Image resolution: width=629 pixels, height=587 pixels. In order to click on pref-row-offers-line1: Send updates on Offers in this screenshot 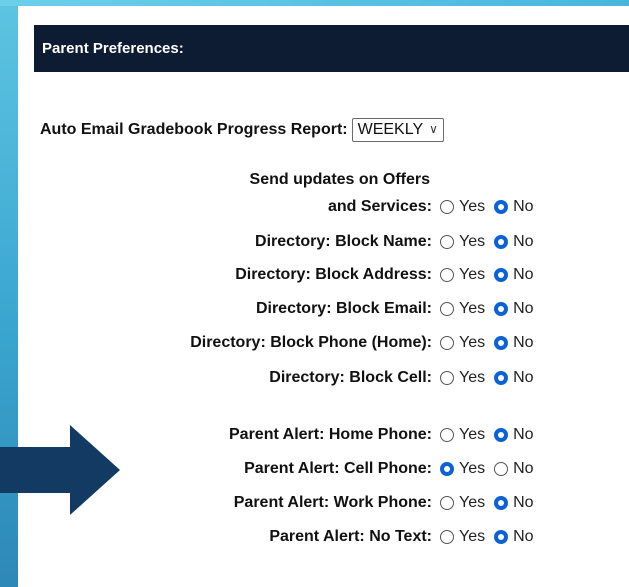, I will do `click(314, 180)`.